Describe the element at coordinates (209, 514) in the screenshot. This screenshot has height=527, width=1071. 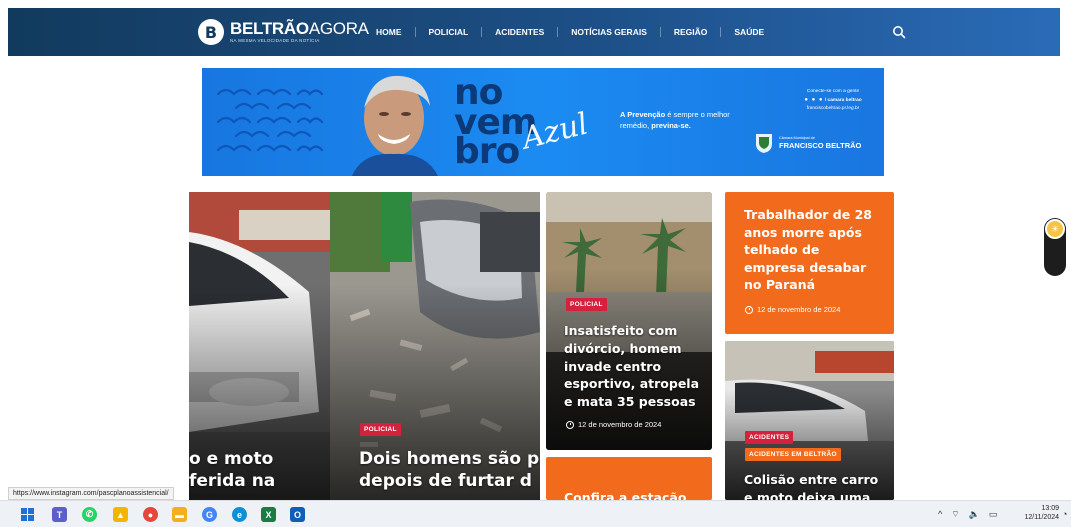
I see `chrome-profile-icon: G` at that location.